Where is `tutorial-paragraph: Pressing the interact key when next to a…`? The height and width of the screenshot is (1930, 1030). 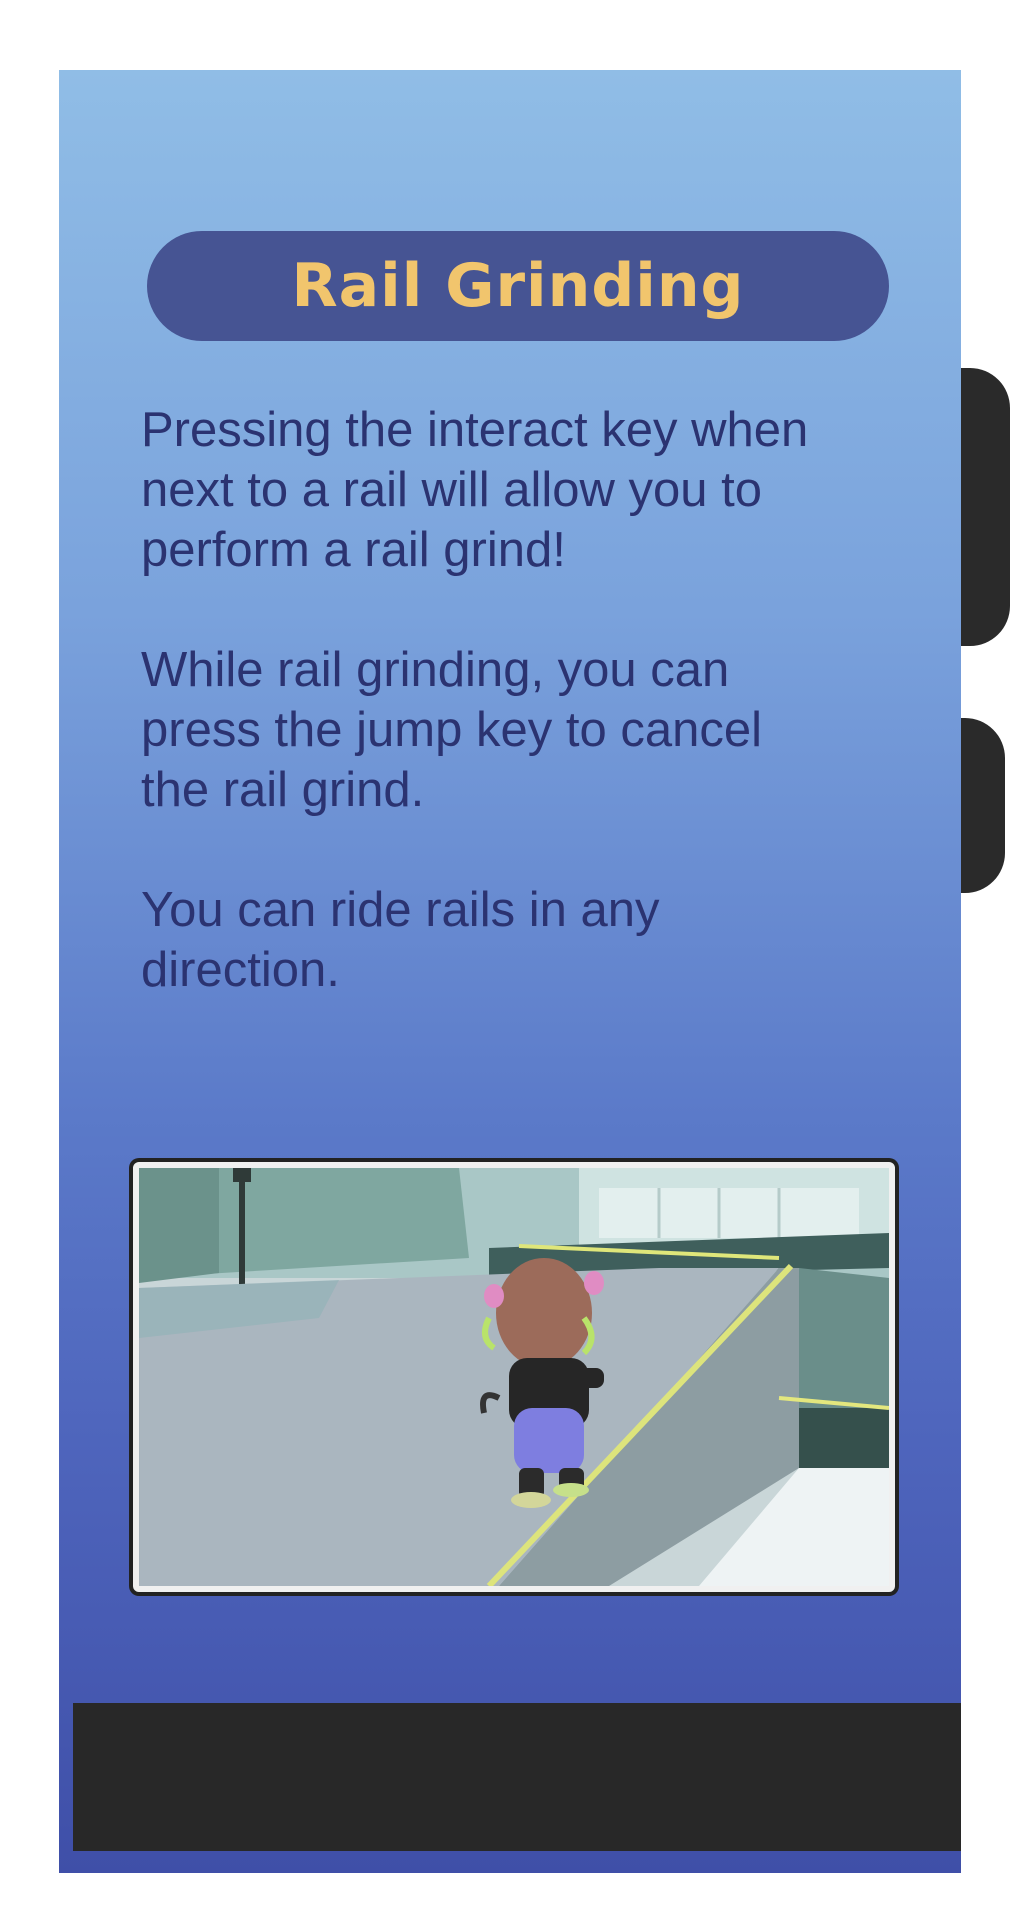
tutorial-paragraph: Pressing the interact key when next to a… is located at coordinates (475, 490).